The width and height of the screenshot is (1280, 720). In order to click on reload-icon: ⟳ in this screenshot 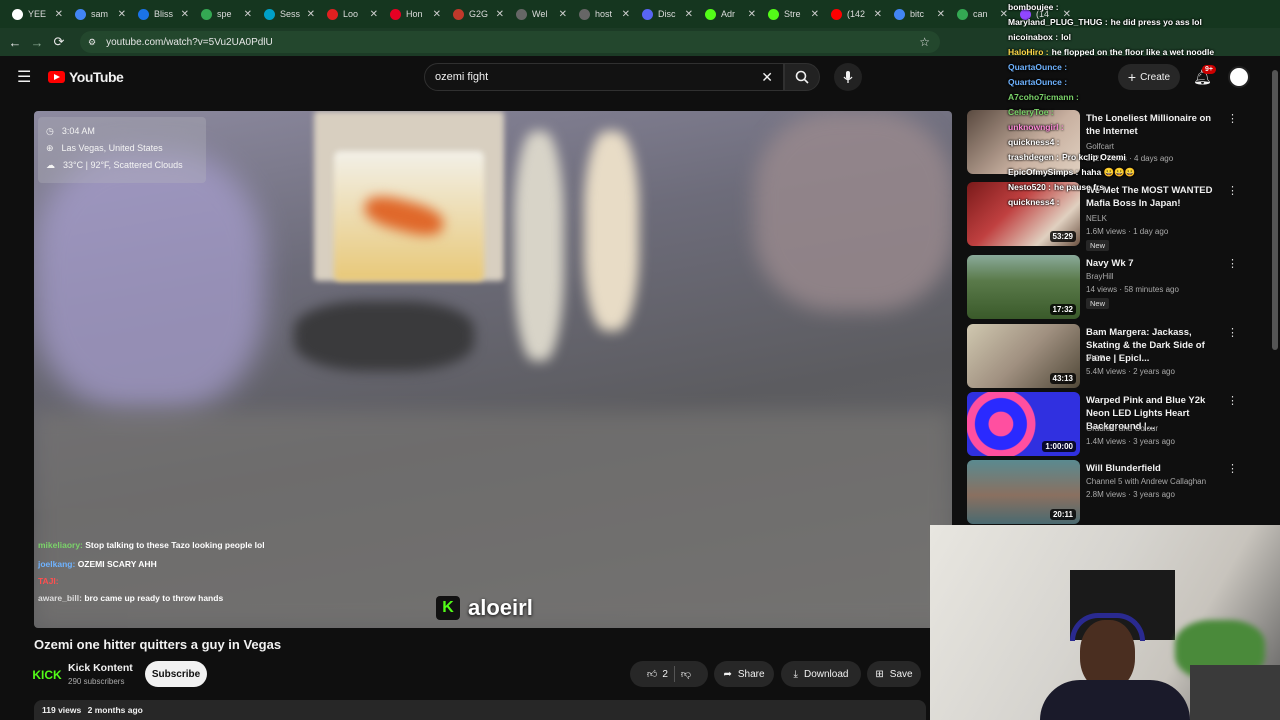, I will do `click(59, 42)`.